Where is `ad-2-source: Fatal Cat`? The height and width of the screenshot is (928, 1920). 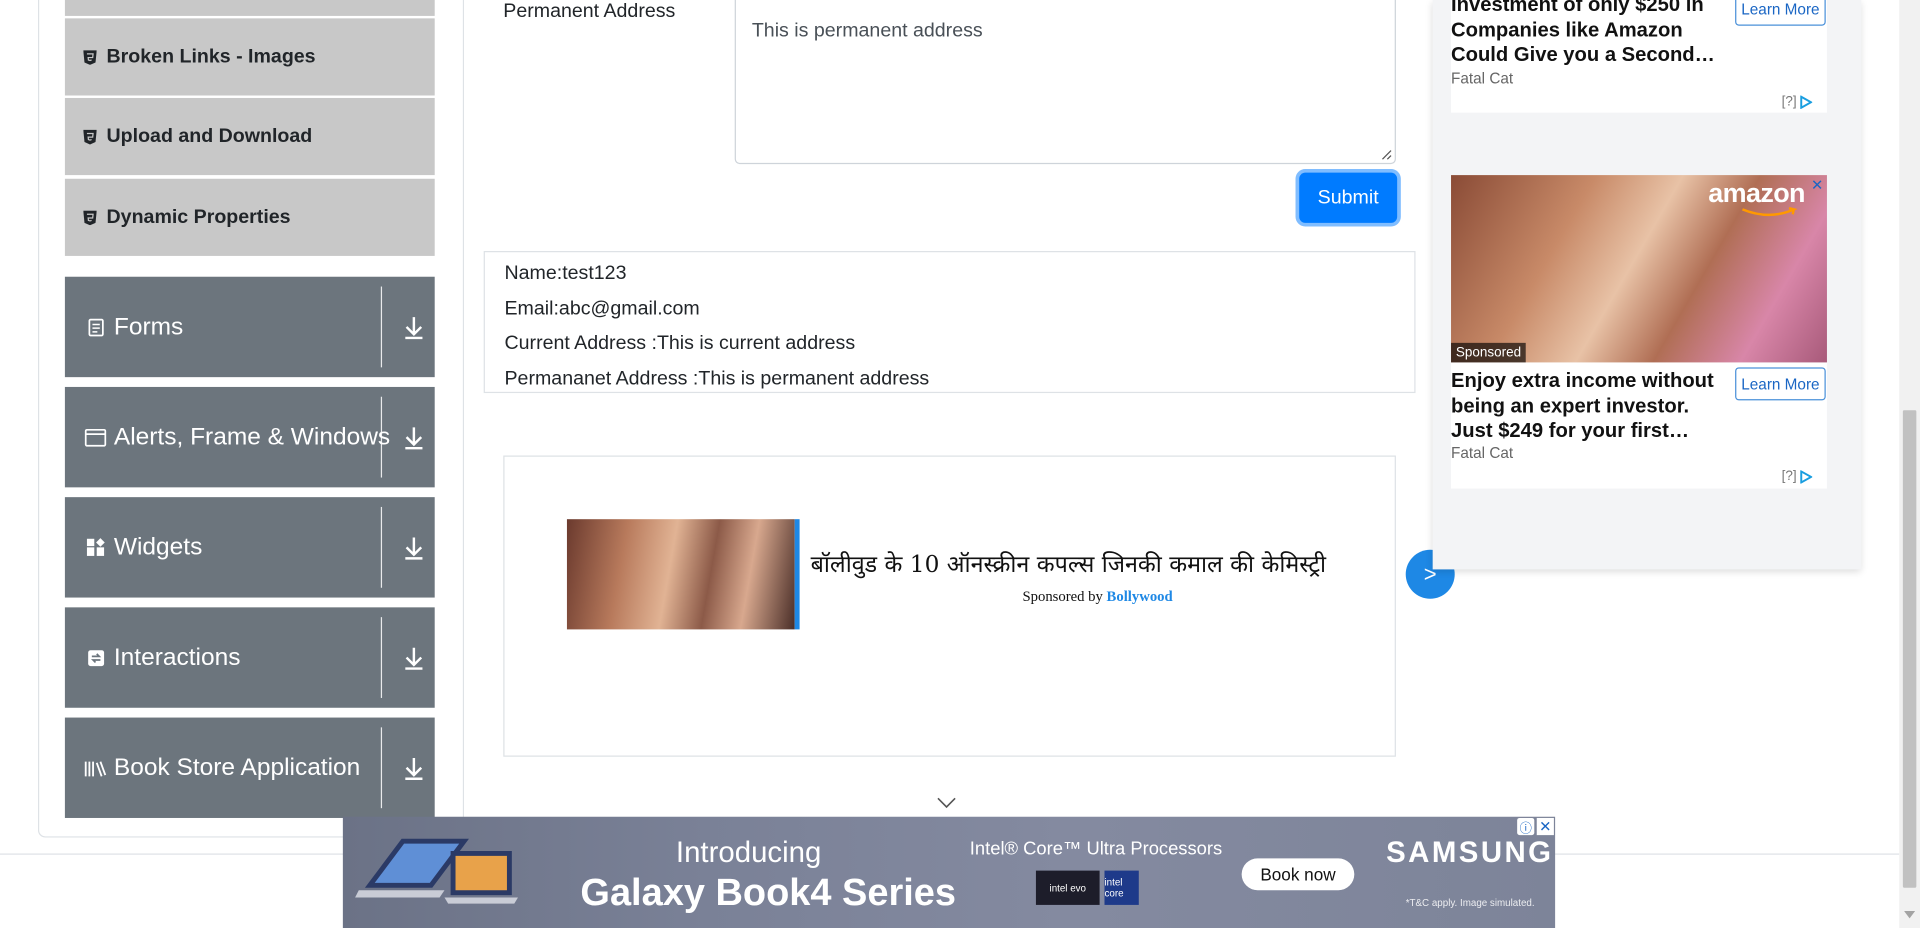 ad-2-source: Fatal Cat is located at coordinates (1482, 453).